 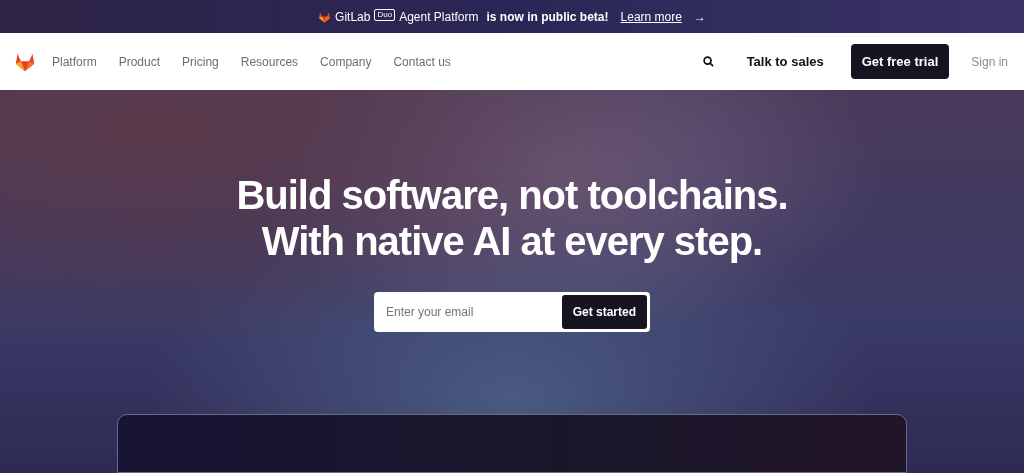 I want to click on talk-to-sales-link: Talk to sales, so click(x=785, y=61).